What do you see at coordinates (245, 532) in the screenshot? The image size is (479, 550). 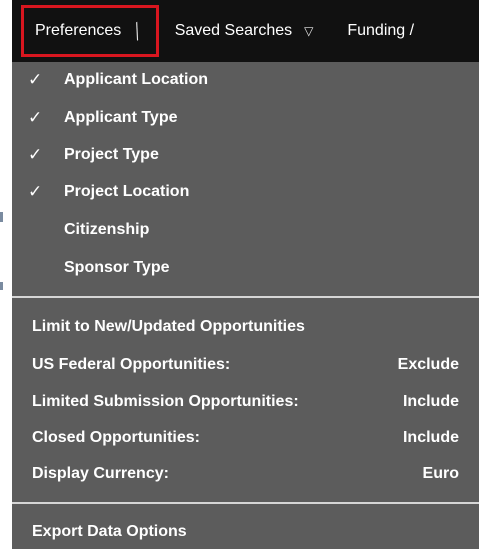 I see `export-data-options: Export Data Options` at bounding box center [245, 532].